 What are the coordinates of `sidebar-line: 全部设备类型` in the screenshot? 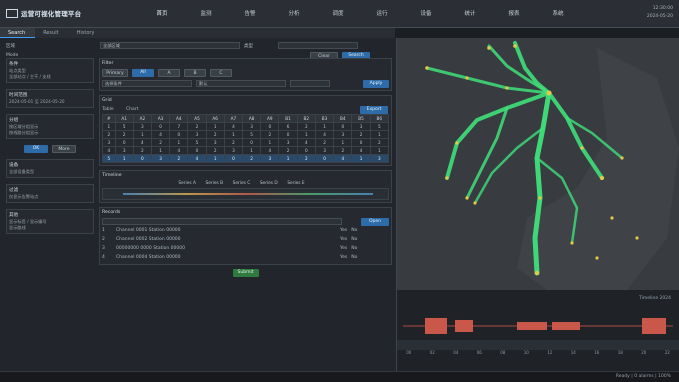 It's located at (50, 172).